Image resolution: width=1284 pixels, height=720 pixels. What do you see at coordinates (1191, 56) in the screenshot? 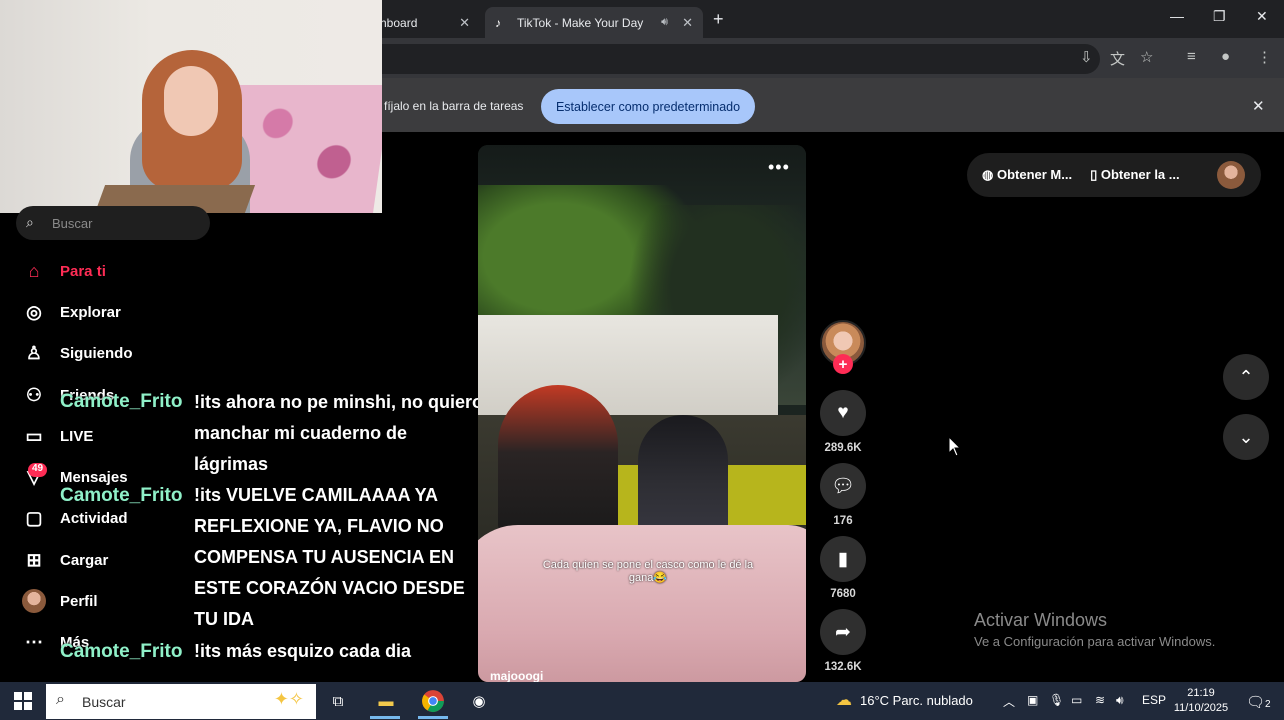
I see `media-controls-icon: ≡` at bounding box center [1191, 56].